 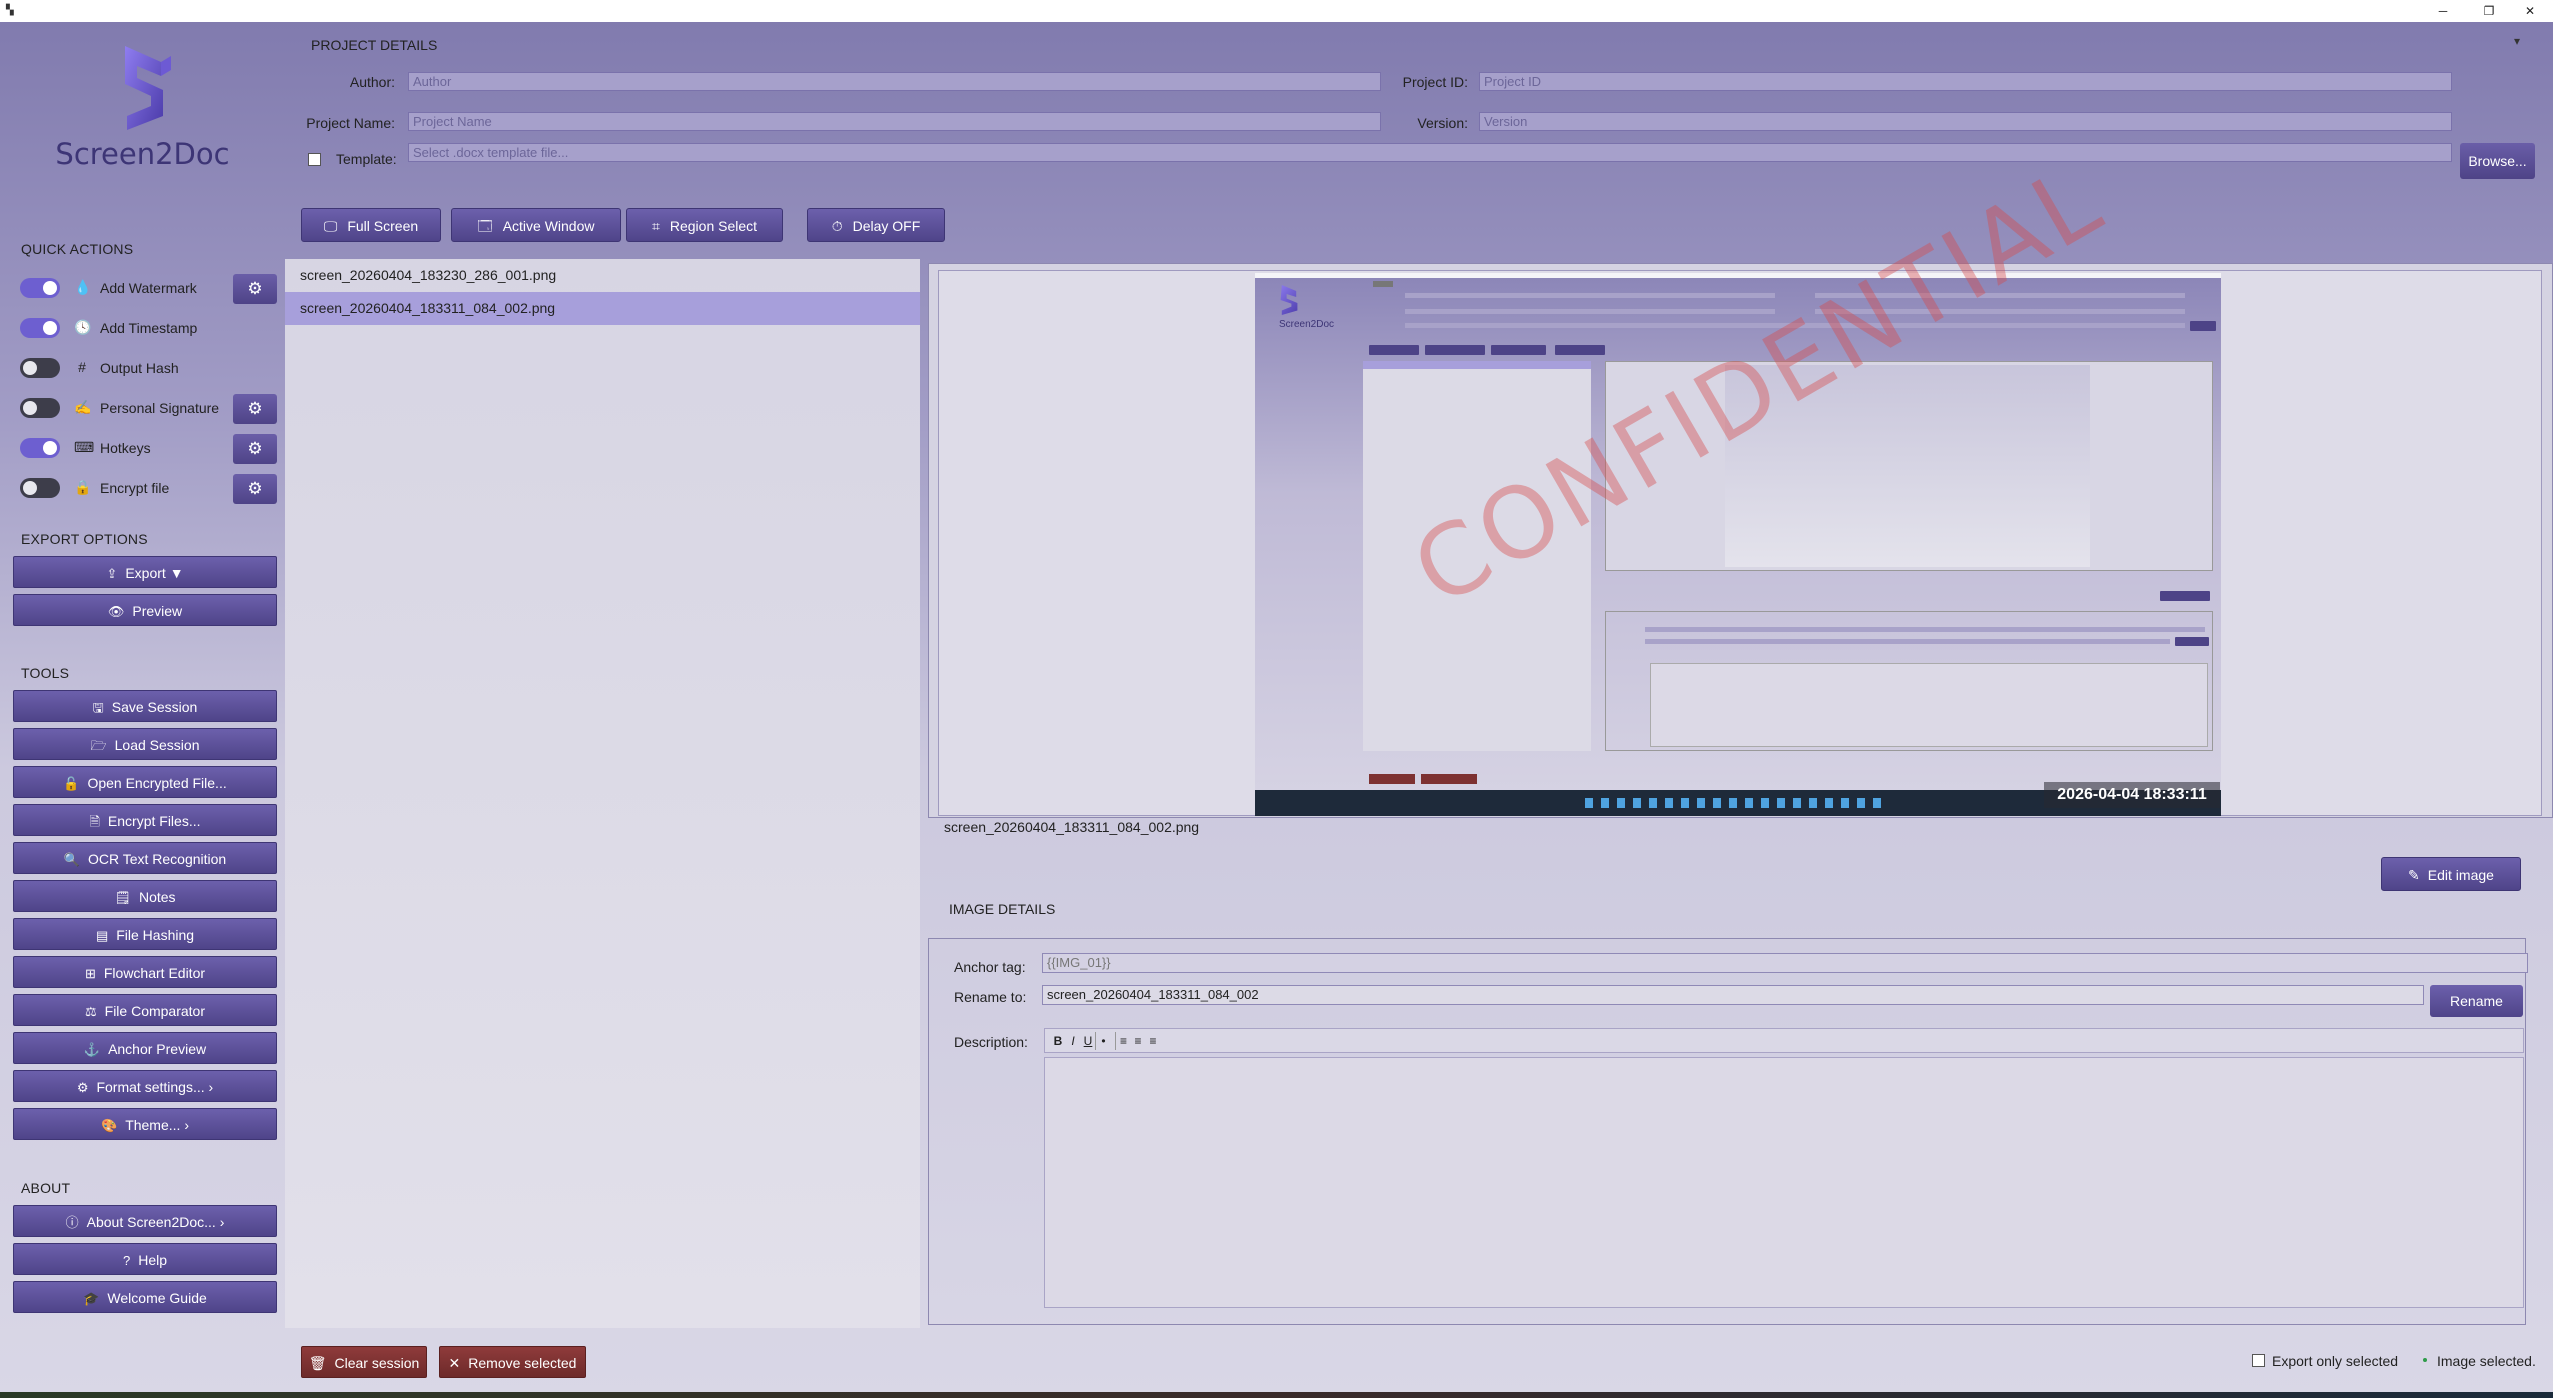 I want to click on rename-button: Rename, so click(x=2476, y=1001).